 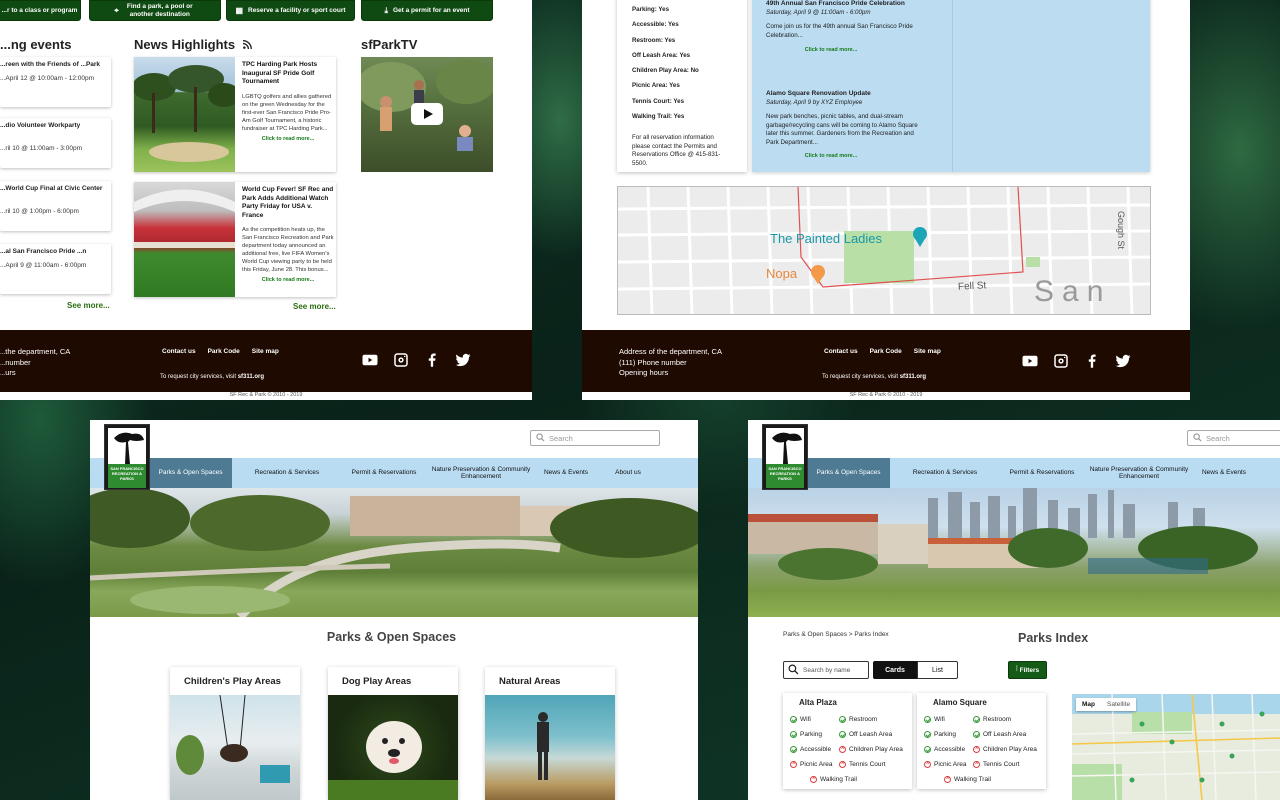 What do you see at coordinates (836, 634) in the screenshot?
I see `breadcrumb: Parks & Open Spaces > Parks Index` at bounding box center [836, 634].